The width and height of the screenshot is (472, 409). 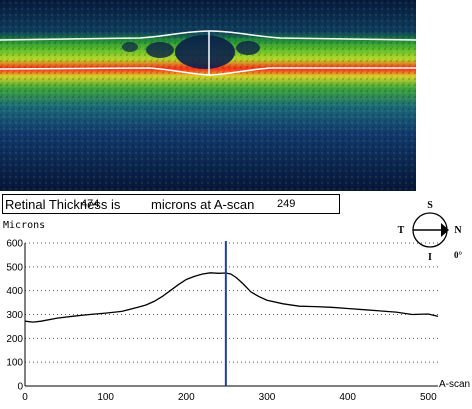 I want to click on thickness-middle-text: microns at A-scan, so click(x=203, y=204).